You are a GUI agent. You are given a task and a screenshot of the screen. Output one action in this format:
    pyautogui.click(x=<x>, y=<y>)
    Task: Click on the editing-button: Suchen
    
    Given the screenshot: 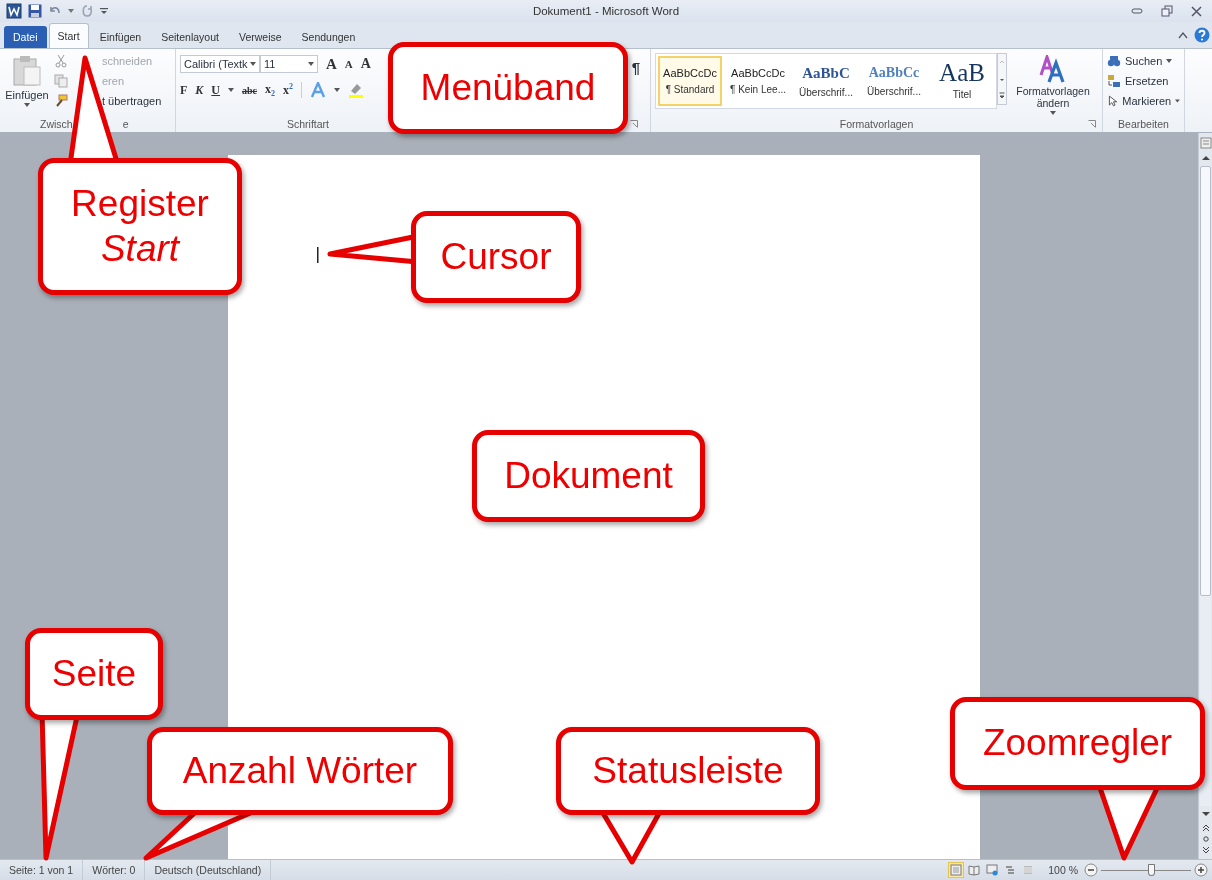 What is the action you would take?
    pyautogui.click(x=1143, y=61)
    